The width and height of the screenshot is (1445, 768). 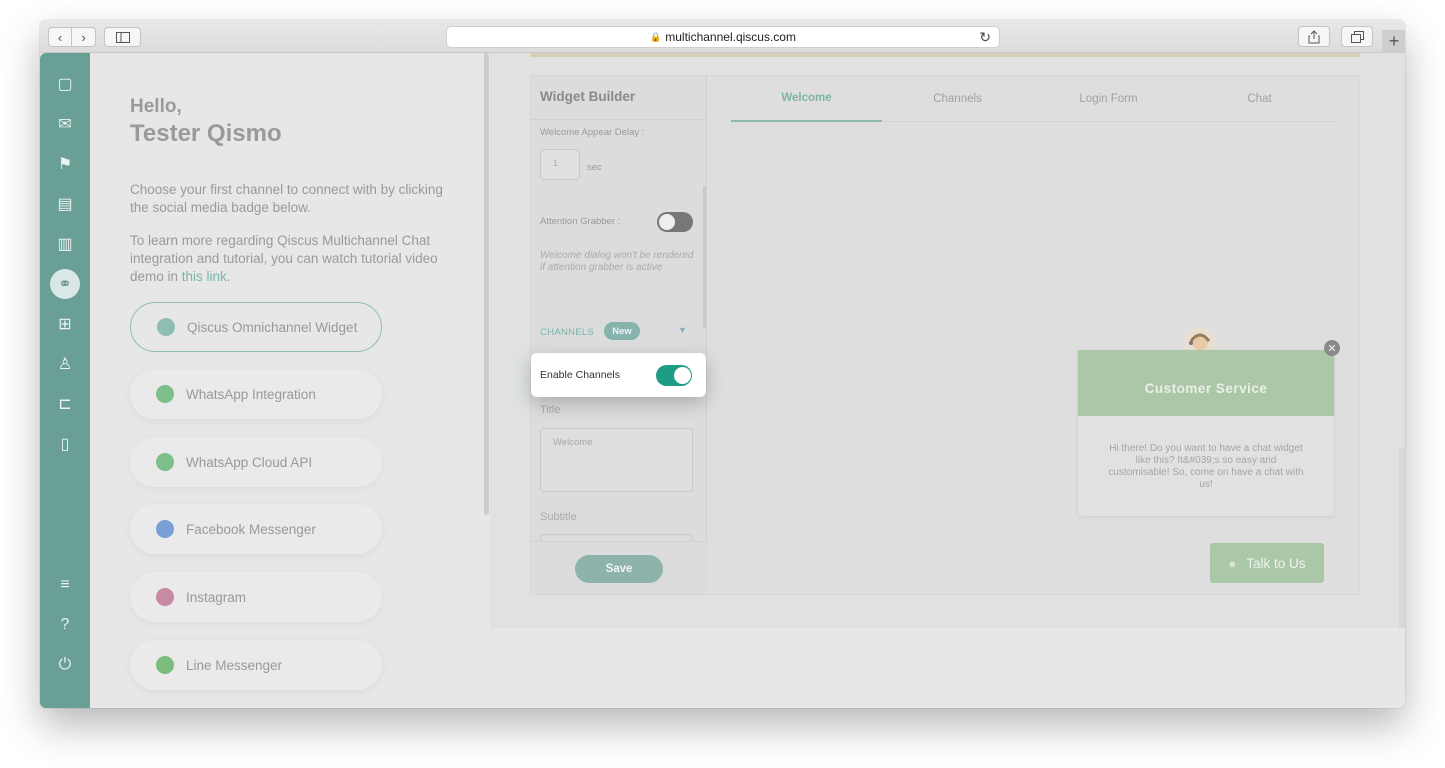 What do you see at coordinates (234, 665) in the screenshot?
I see `channel-label: Line Messenger` at bounding box center [234, 665].